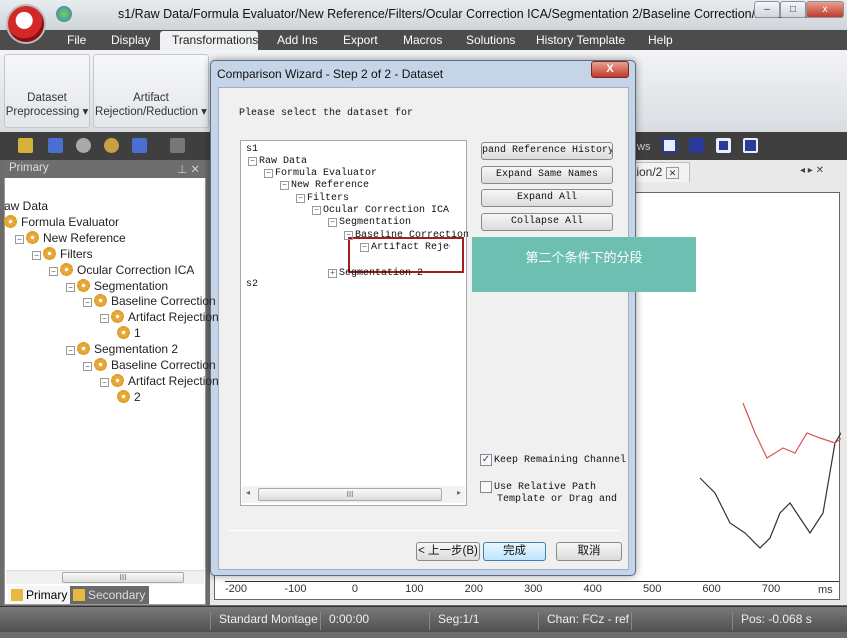  I want to click on dataset-tree-item: − Filters, so click(322, 198).